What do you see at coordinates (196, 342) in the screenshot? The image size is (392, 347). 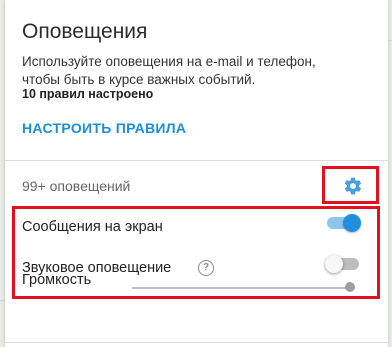 I see `footer-divider` at bounding box center [196, 342].